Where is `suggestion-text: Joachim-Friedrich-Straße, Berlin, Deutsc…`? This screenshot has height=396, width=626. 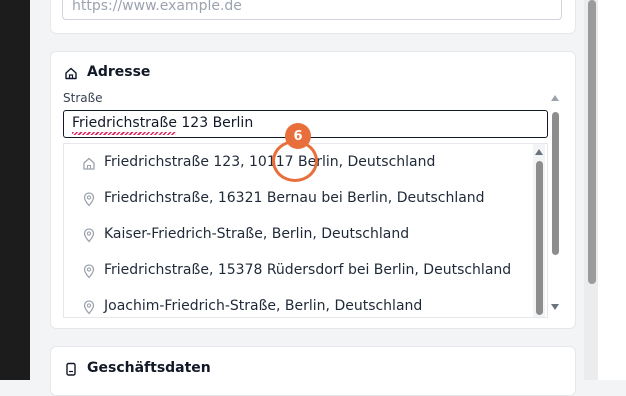 suggestion-text: Joachim-Friedrich-Straße, Berlin, Deutsc… is located at coordinates (263, 306).